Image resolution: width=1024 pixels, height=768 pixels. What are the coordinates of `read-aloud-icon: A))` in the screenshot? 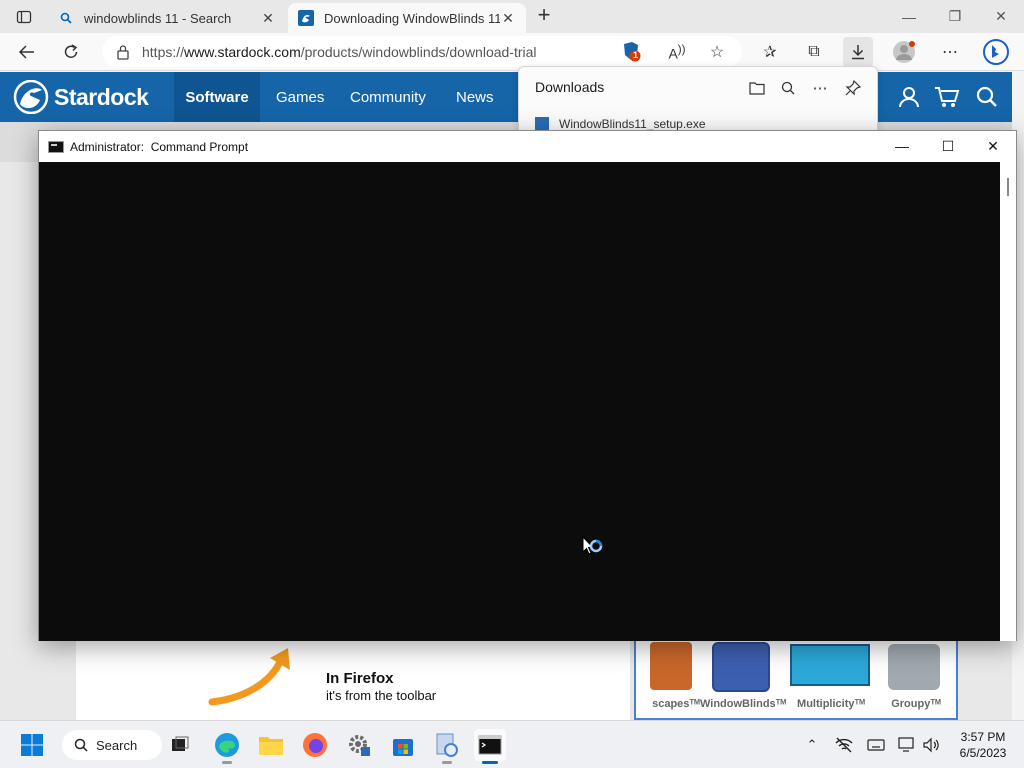 It's located at (677, 52).